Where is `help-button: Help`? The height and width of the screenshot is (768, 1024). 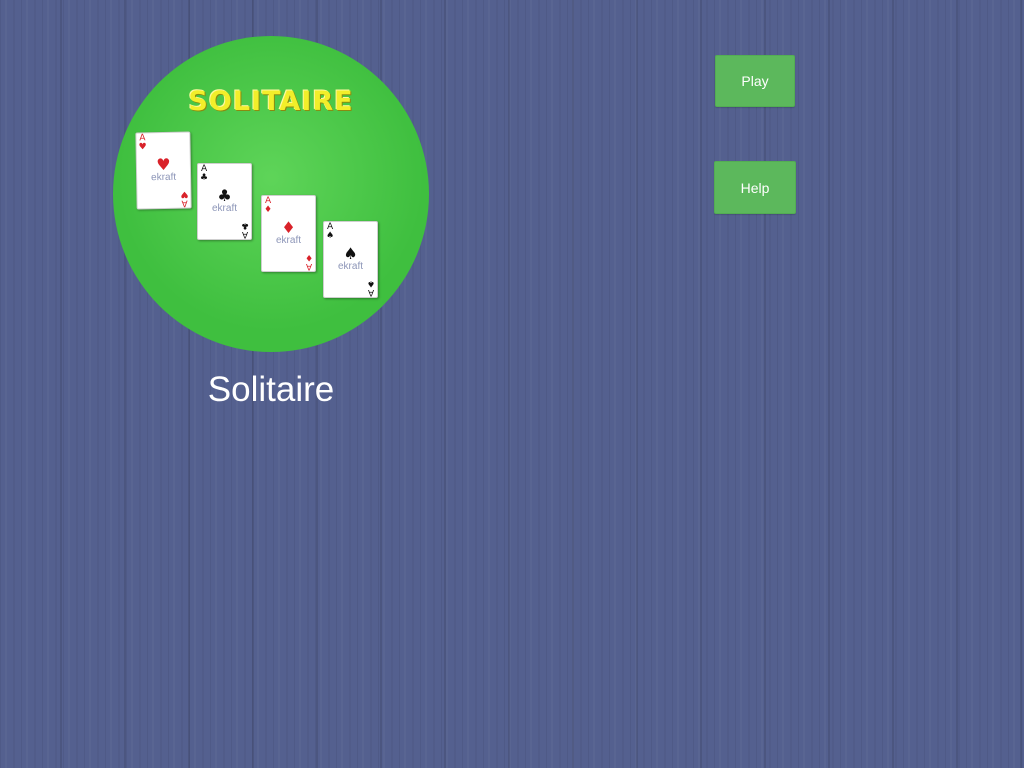
help-button: Help is located at coordinates (755, 187).